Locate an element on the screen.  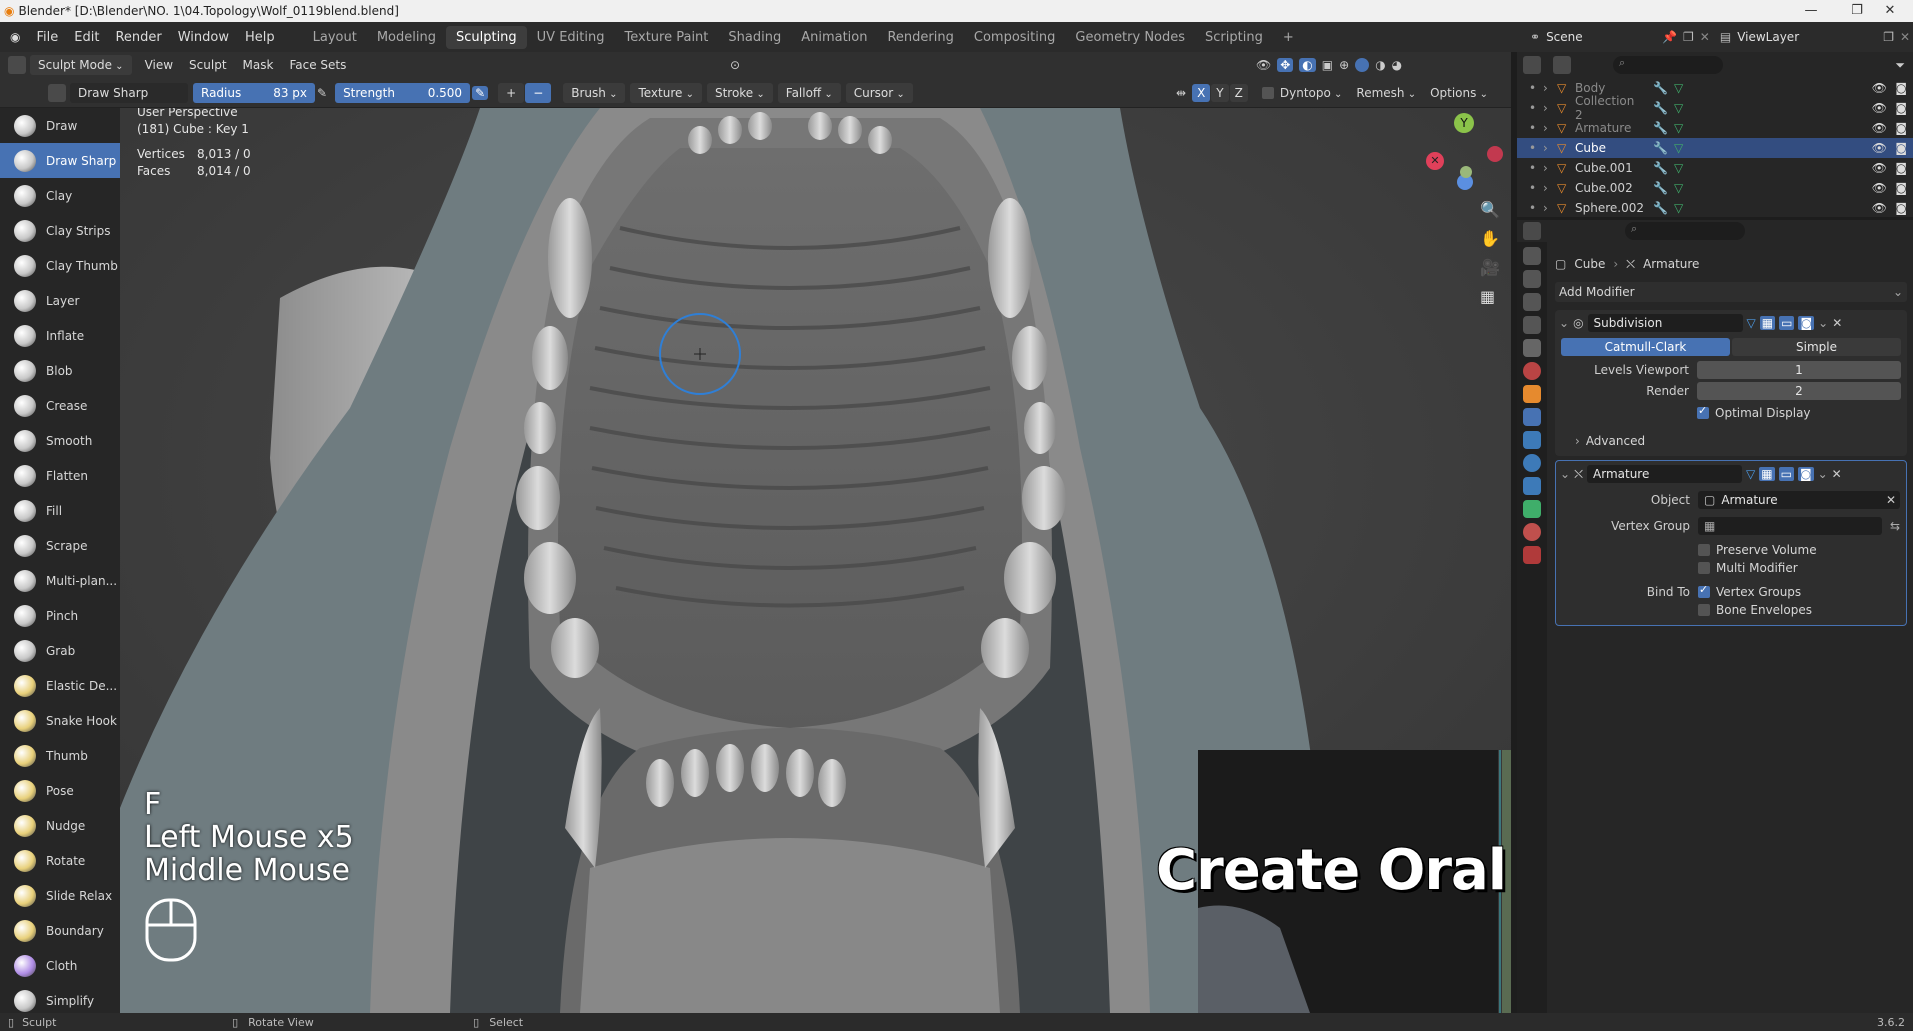
bone-envelopes-checkbox is located at coordinates (1704, 610).